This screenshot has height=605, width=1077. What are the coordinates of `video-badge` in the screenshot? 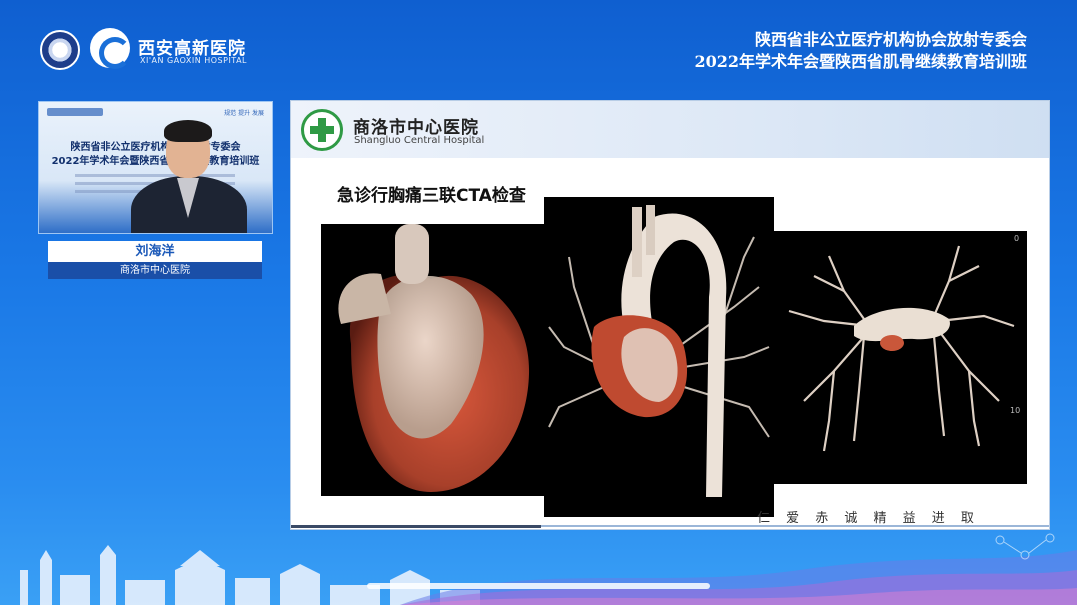 It's located at (75, 112).